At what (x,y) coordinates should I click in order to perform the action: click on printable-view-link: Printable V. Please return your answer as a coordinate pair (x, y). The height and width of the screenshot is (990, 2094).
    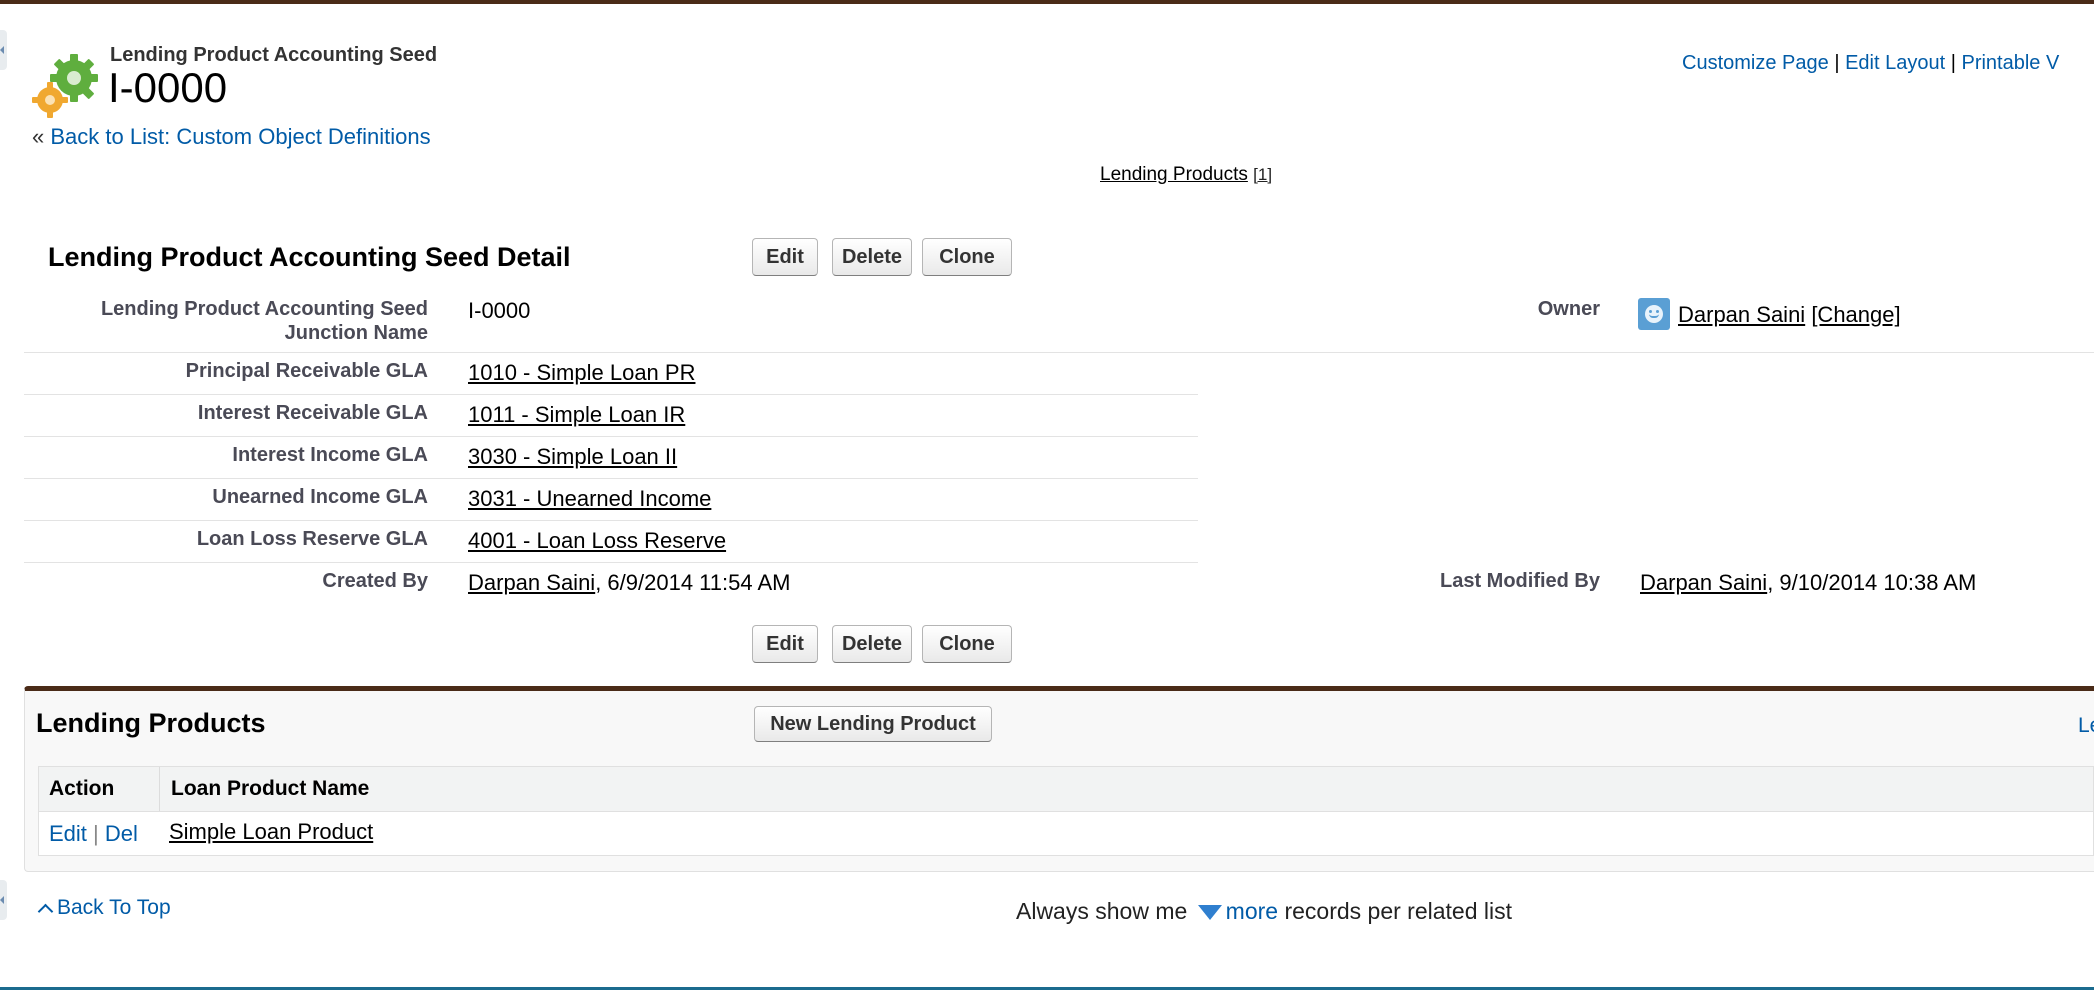
    Looking at the image, I should click on (2010, 63).